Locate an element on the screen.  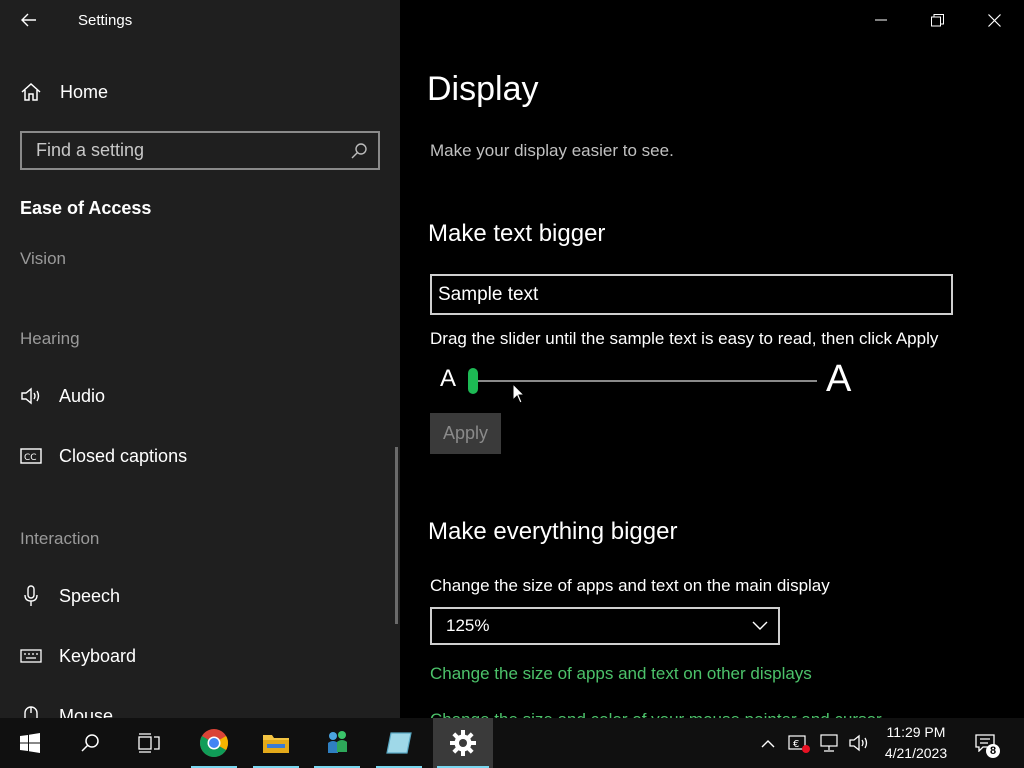
back-arrow-icon is located at coordinates (28, 20).